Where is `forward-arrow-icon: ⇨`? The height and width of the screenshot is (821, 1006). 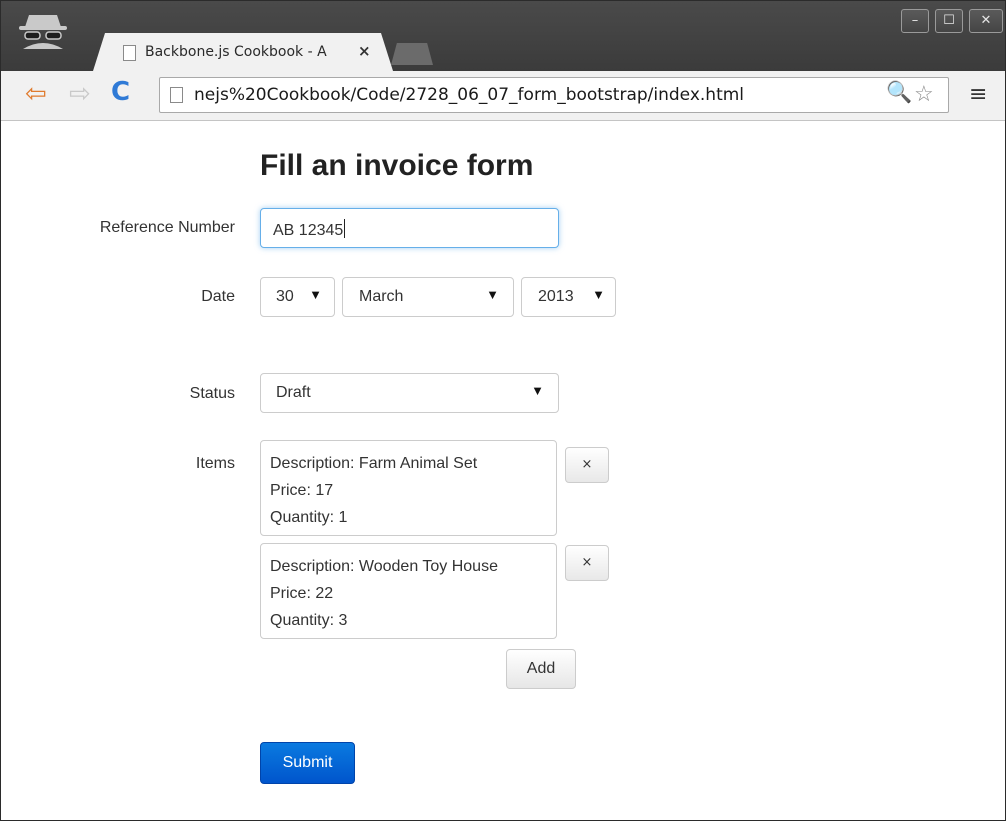
forward-arrow-icon: ⇨ is located at coordinates (80, 94).